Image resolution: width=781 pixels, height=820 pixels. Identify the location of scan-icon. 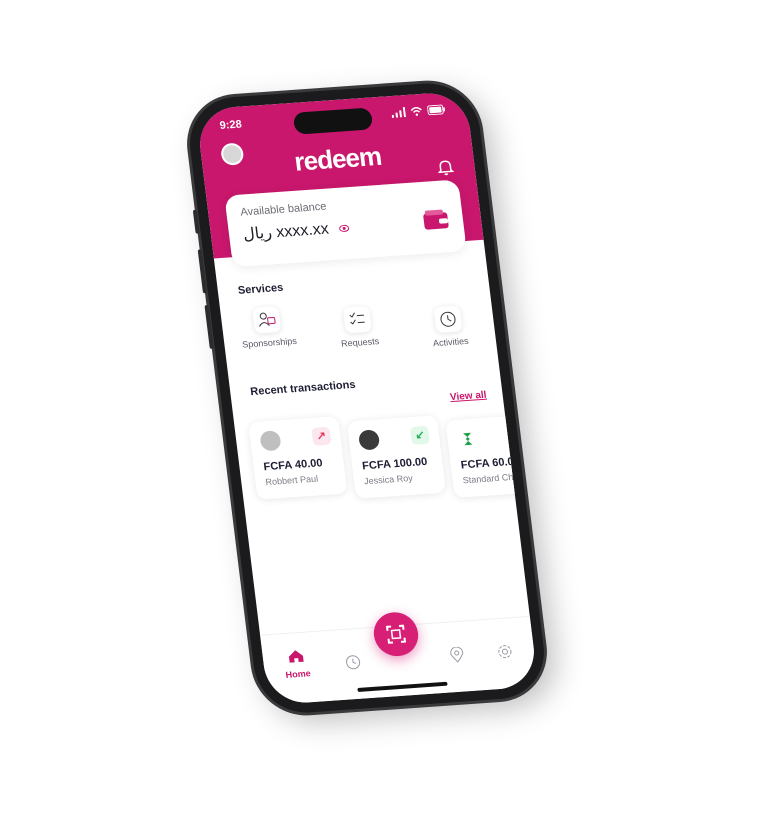
(396, 634).